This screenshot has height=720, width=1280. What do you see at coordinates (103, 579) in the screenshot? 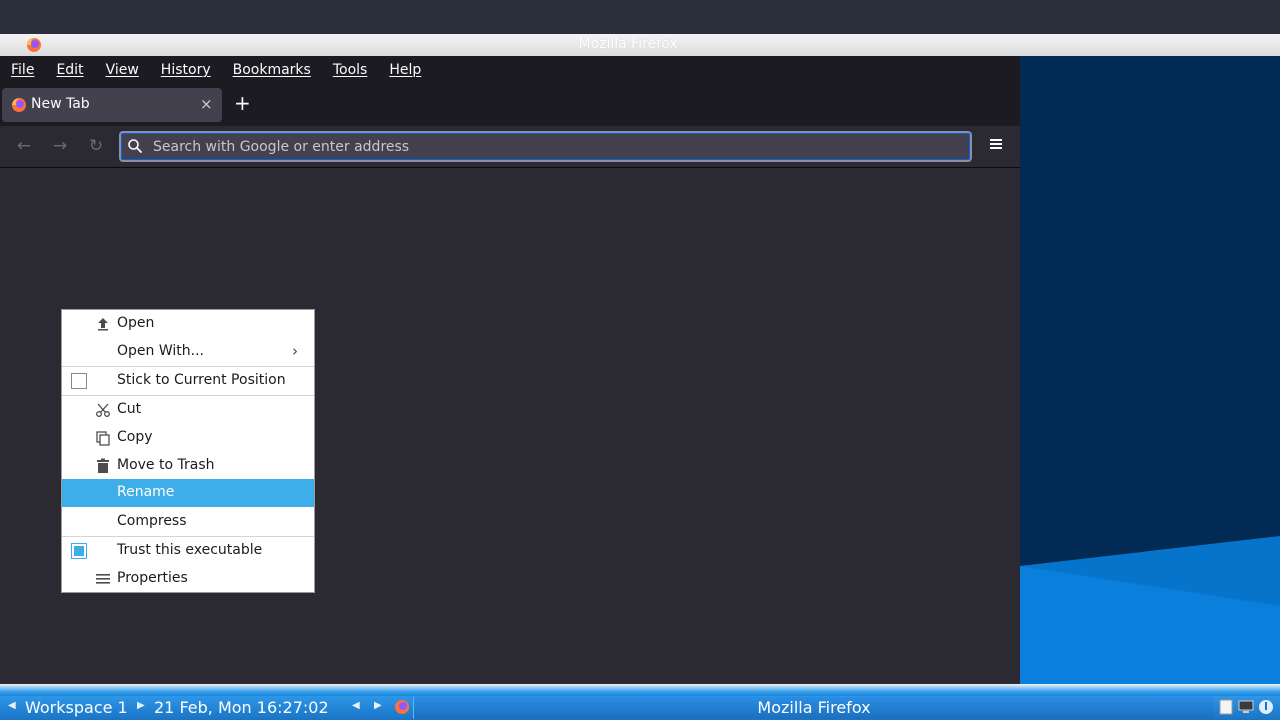
I see `list-icon` at bounding box center [103, 579].